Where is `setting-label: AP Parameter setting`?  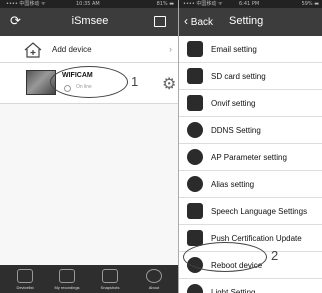 setting-label: AP Parameter setting is located at coordinates (249, 157).